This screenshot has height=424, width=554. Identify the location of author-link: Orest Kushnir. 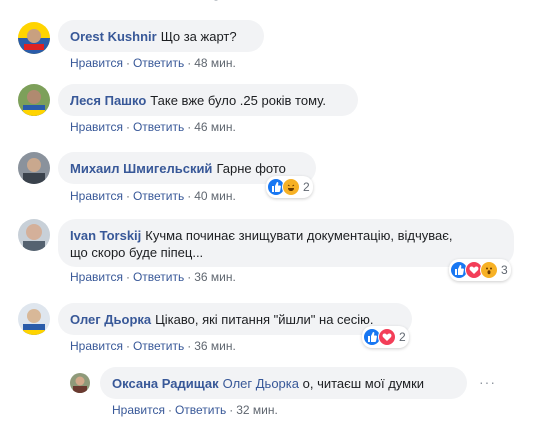
(113, 36).